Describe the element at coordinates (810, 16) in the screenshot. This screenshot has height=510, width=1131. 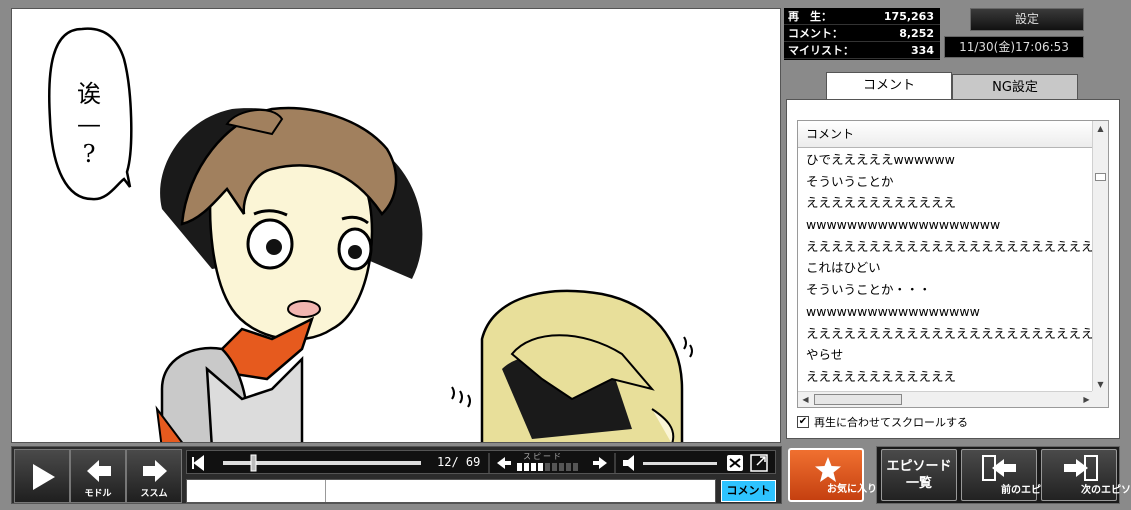
I see `plays-label: 再 生：` at that location.